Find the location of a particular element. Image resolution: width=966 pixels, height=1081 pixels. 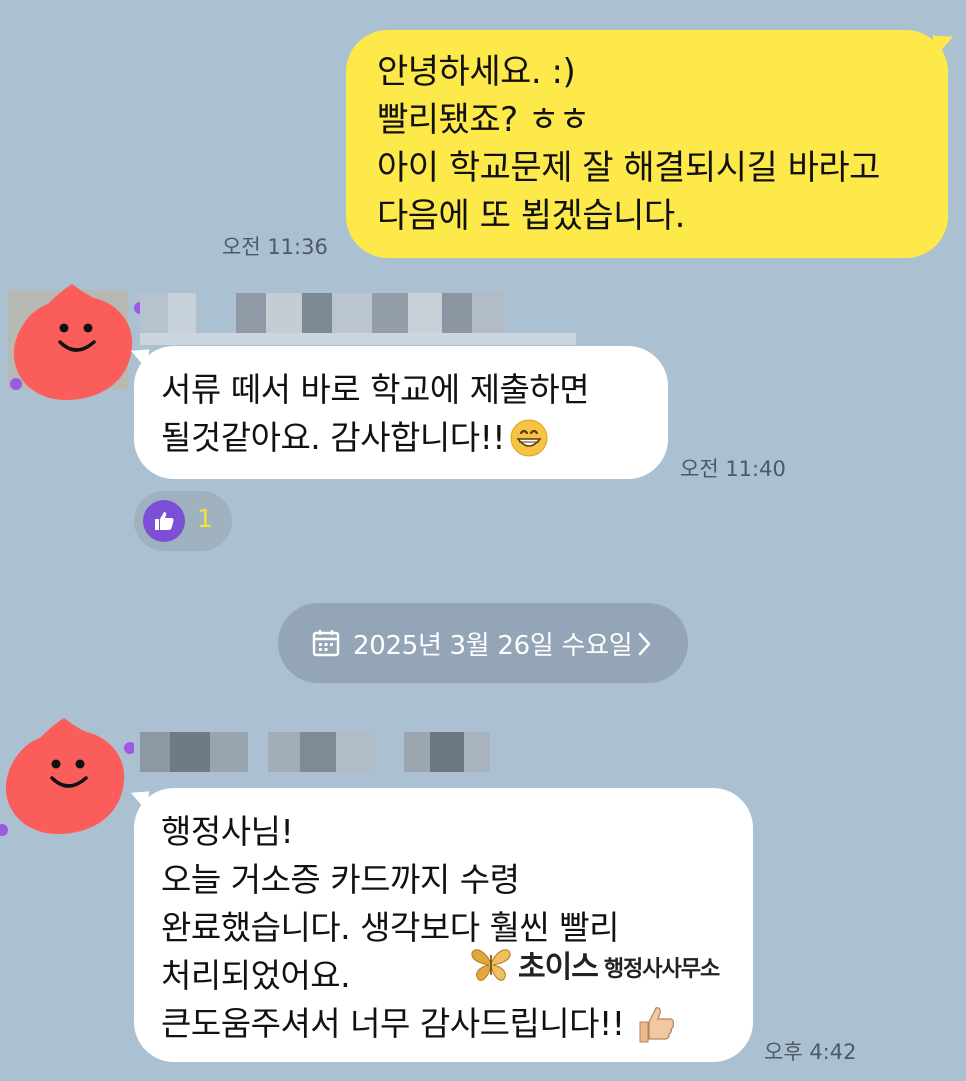

watermark-brand: 초이스 is located at coordinates (558, 967).